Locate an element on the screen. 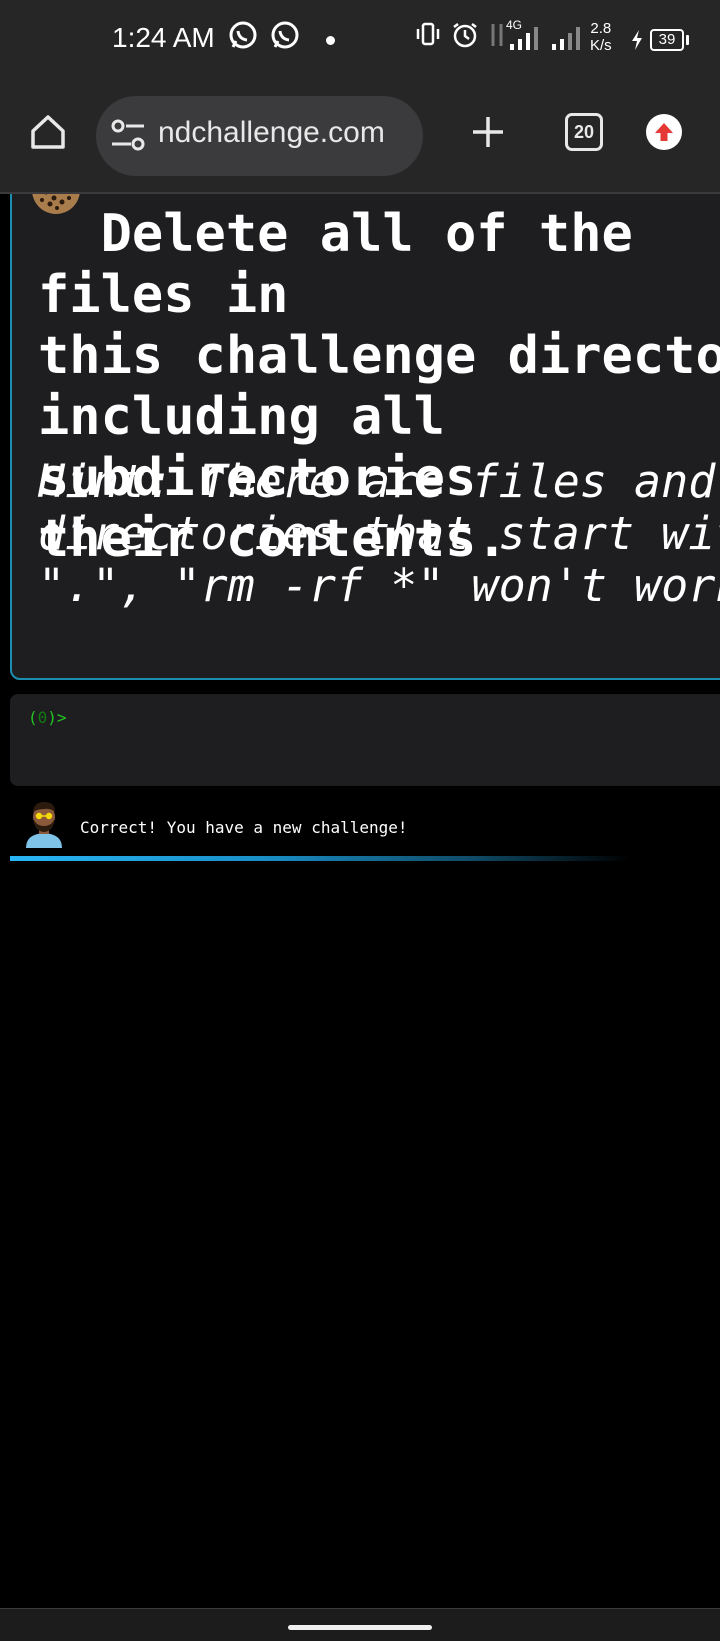 Image resolution: width=720 pixels, height=1641 pixels. update-icon is located at coordinates (664, 132).